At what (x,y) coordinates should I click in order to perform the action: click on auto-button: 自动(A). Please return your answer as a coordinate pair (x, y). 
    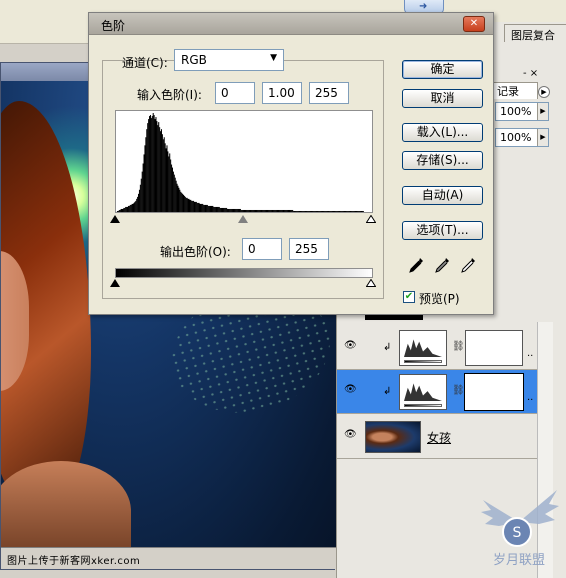
    Looking at the image, I should click on (442, 195).